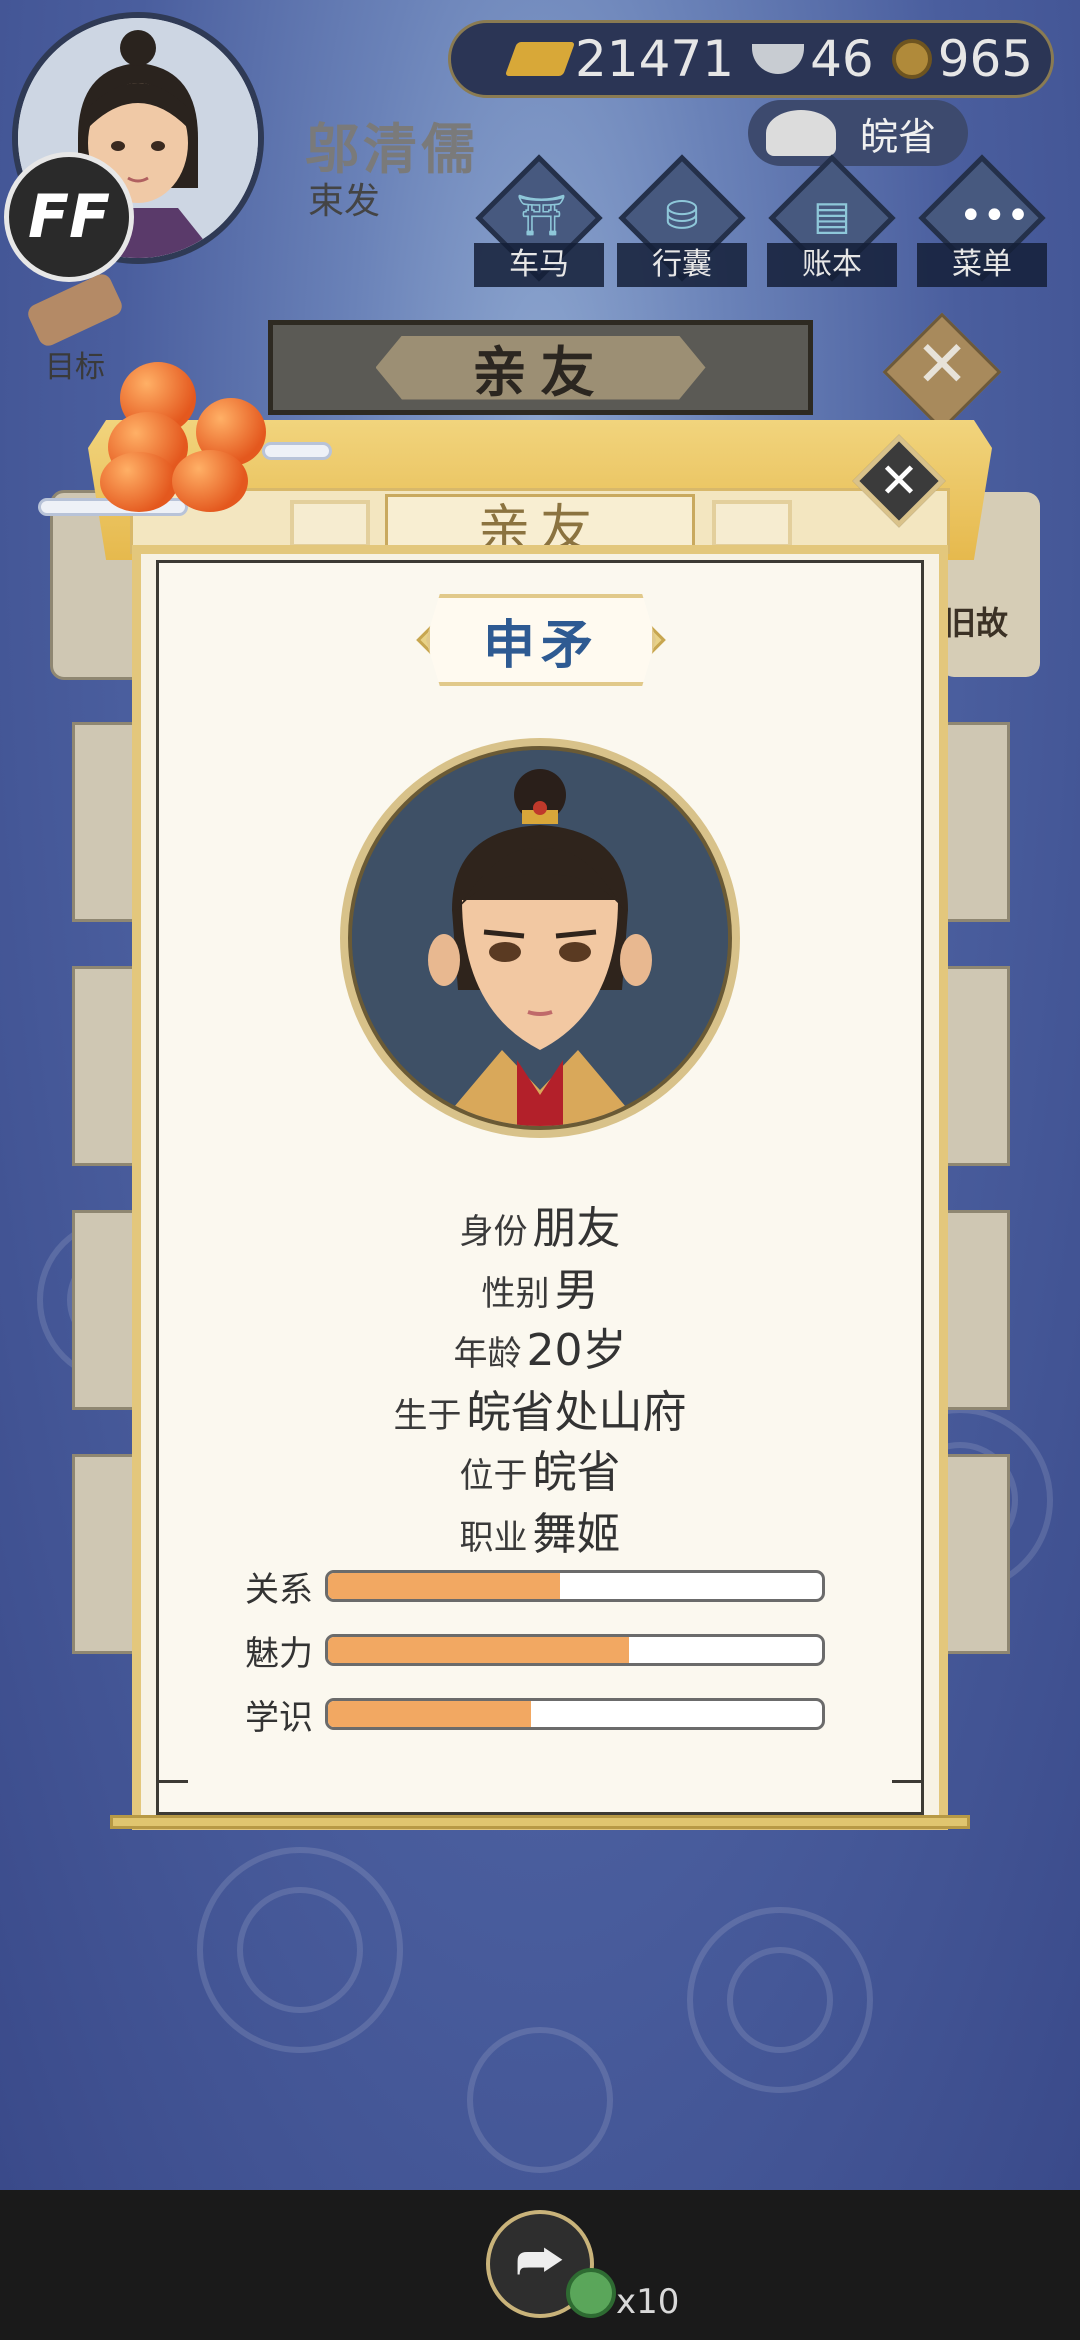  Describe the element at coordinates (576, 1412) in the screenshot. I see `info-value: 皖省处山府` at that location.